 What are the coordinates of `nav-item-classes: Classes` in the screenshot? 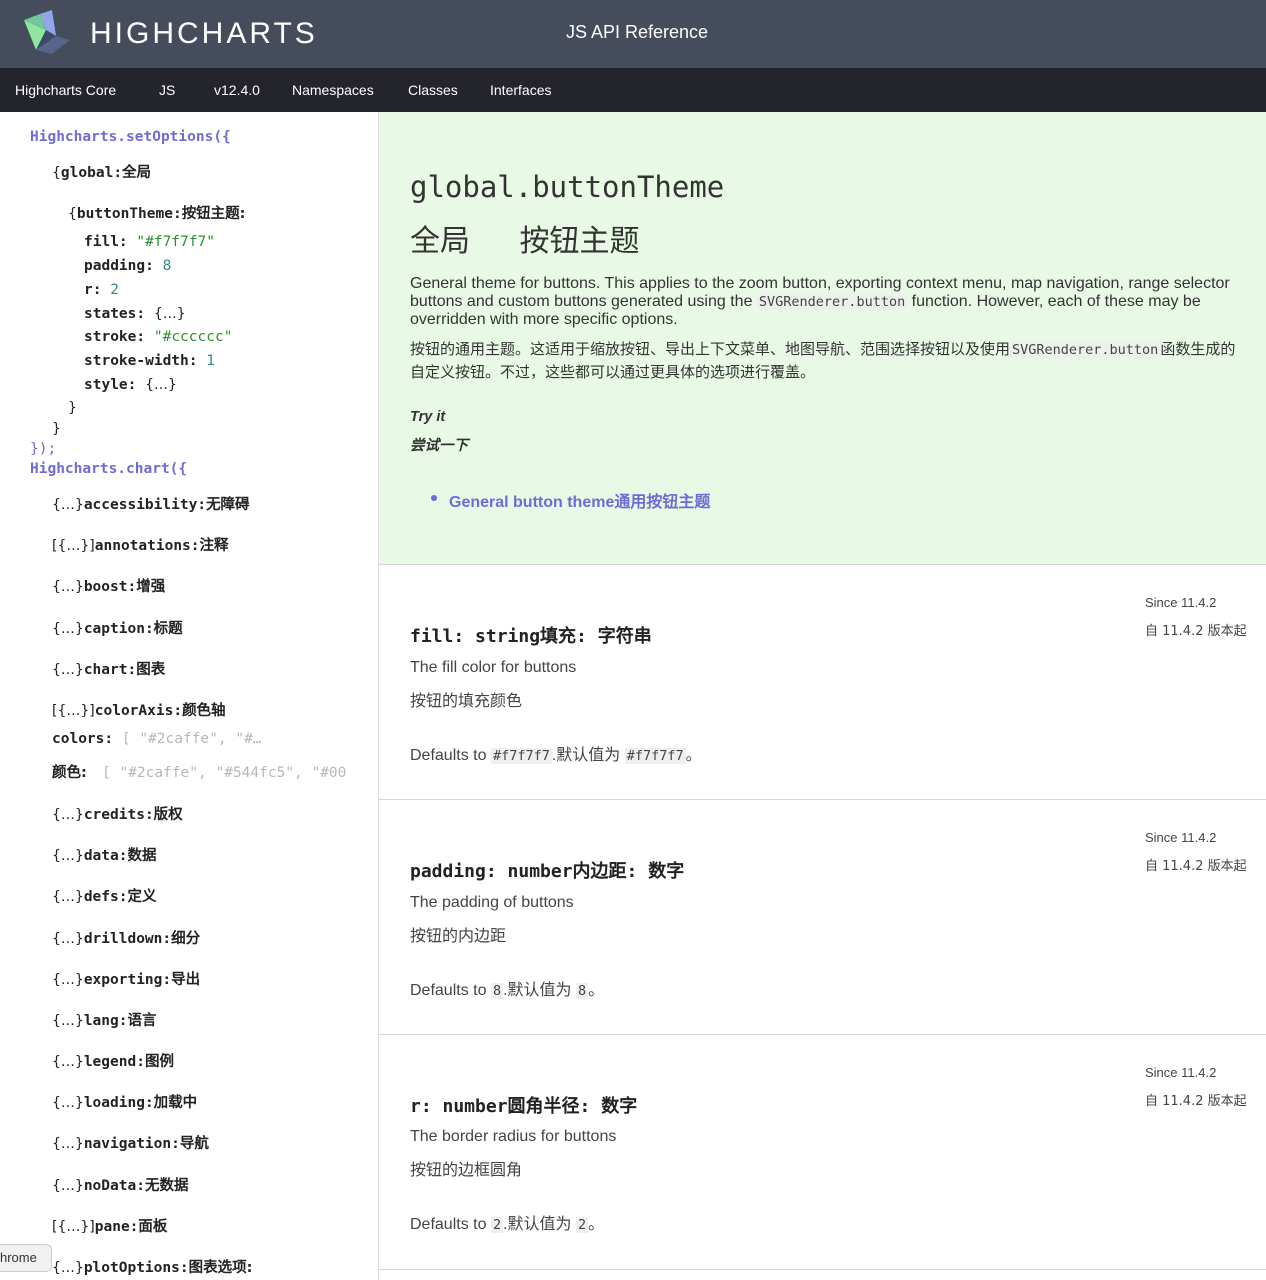 It's located at (433, 90).